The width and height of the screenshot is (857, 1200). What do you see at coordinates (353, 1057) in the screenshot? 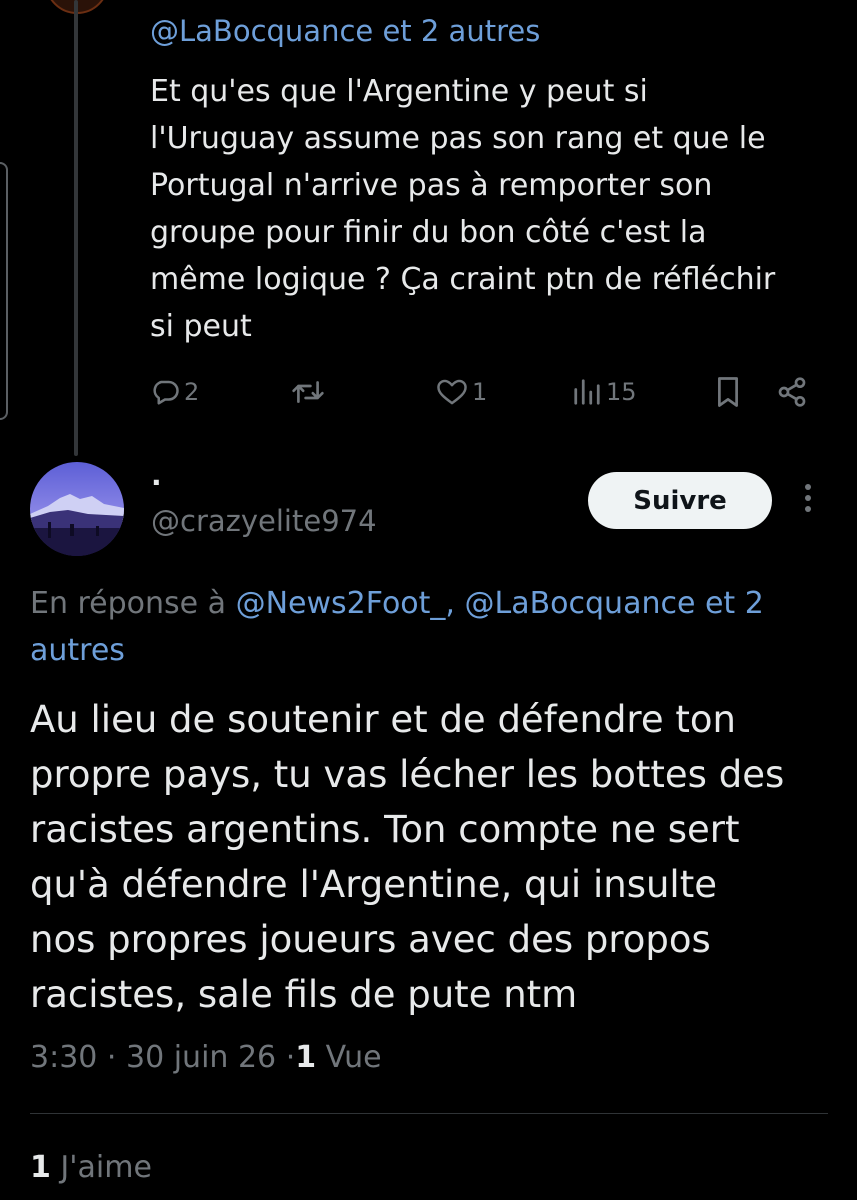
I see `views-label: Vue` at bounding box center [353, 1057].